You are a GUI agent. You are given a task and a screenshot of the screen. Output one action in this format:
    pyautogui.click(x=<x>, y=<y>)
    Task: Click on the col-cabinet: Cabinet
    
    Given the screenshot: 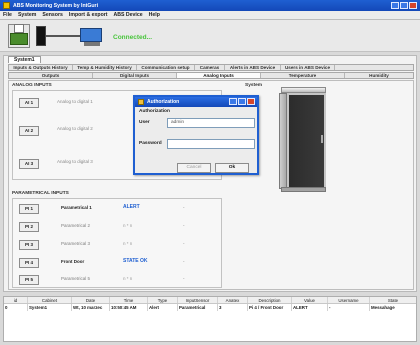 What is the action you would take?
    pyautogui.click(x=50, y=300)
    